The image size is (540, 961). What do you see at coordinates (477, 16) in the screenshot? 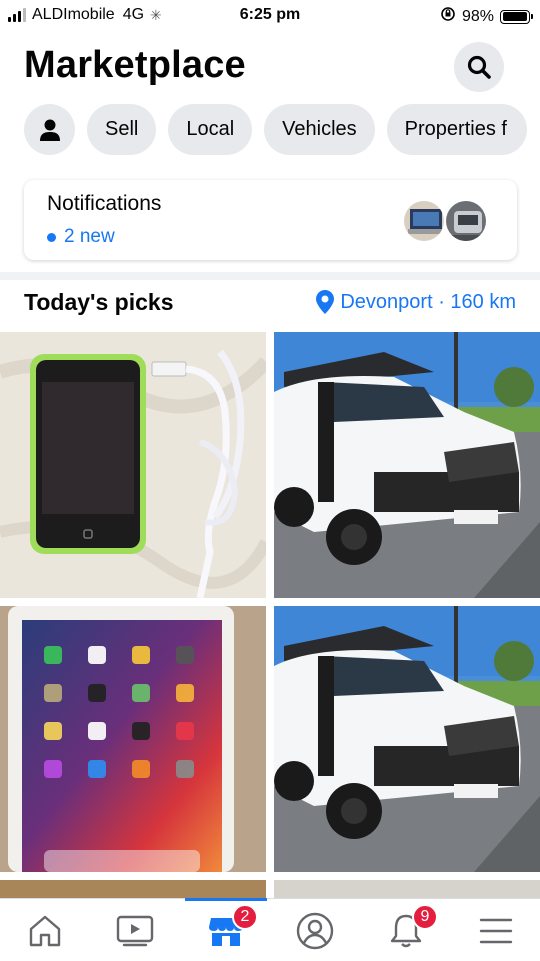
I see `battery-percent: 98%` at bounding box center [477, 16].